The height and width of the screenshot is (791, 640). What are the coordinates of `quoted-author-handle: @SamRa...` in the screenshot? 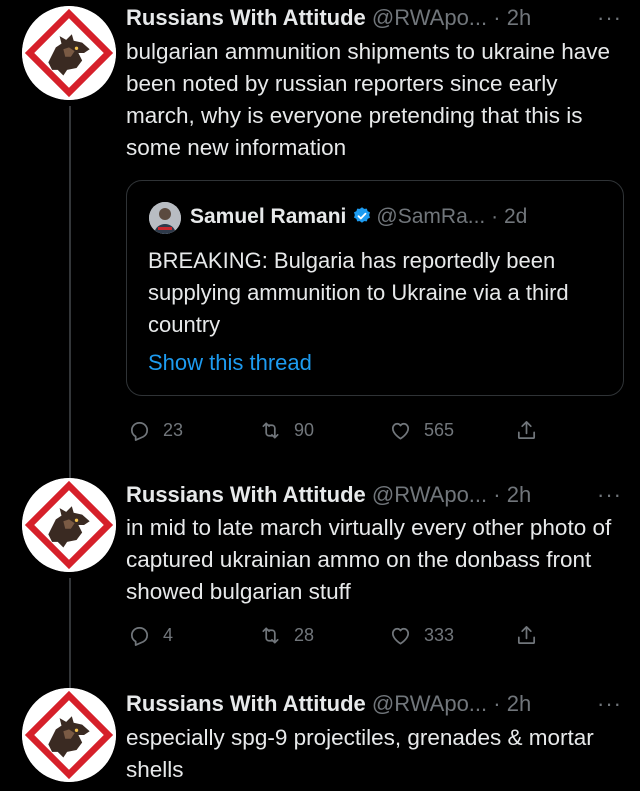 It's located at (430, 216).